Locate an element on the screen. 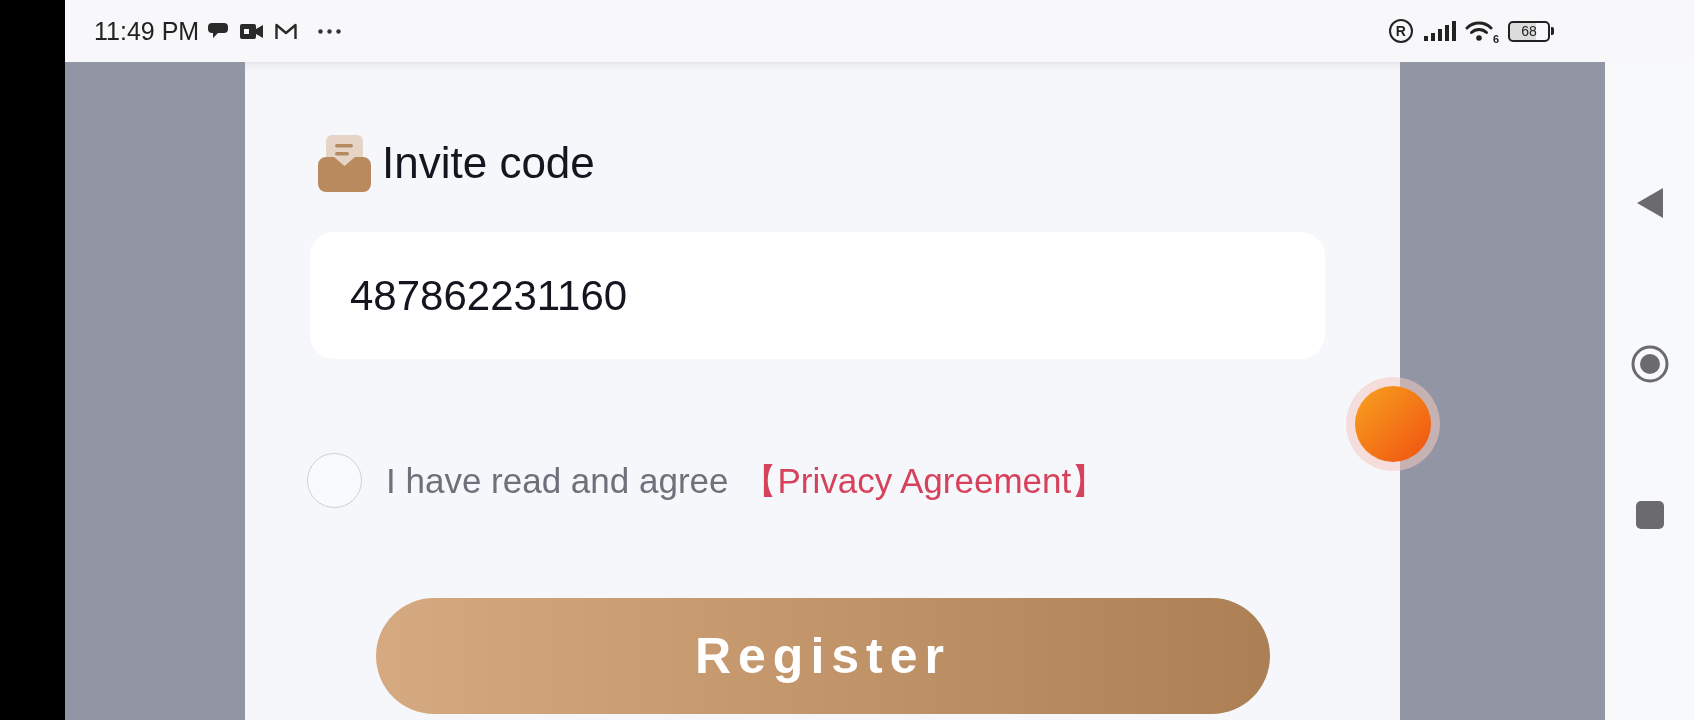  agreement-text: I have read and agree is located at coordinates (557, 480).